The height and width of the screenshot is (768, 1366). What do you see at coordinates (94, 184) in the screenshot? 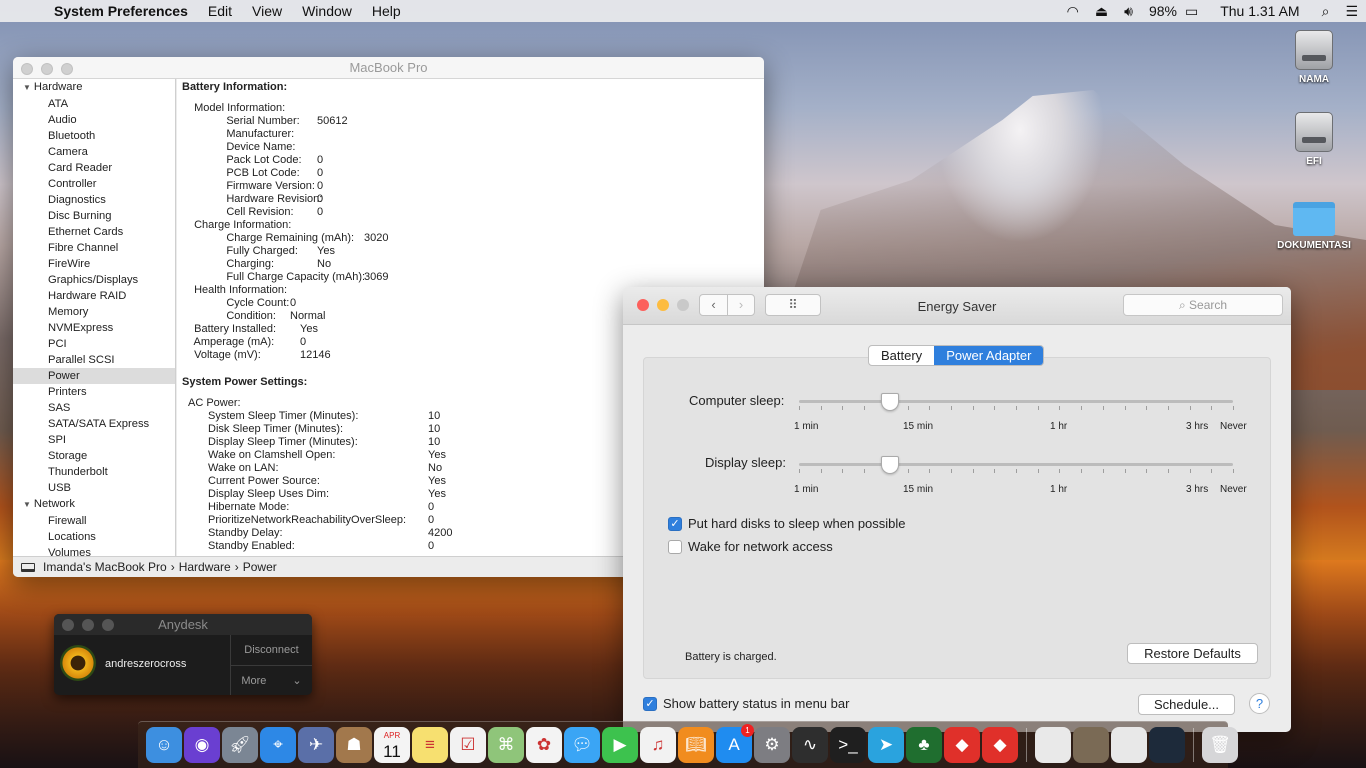
I see `sidebar-item-controller: Controller` at bounding box center [94, 184].